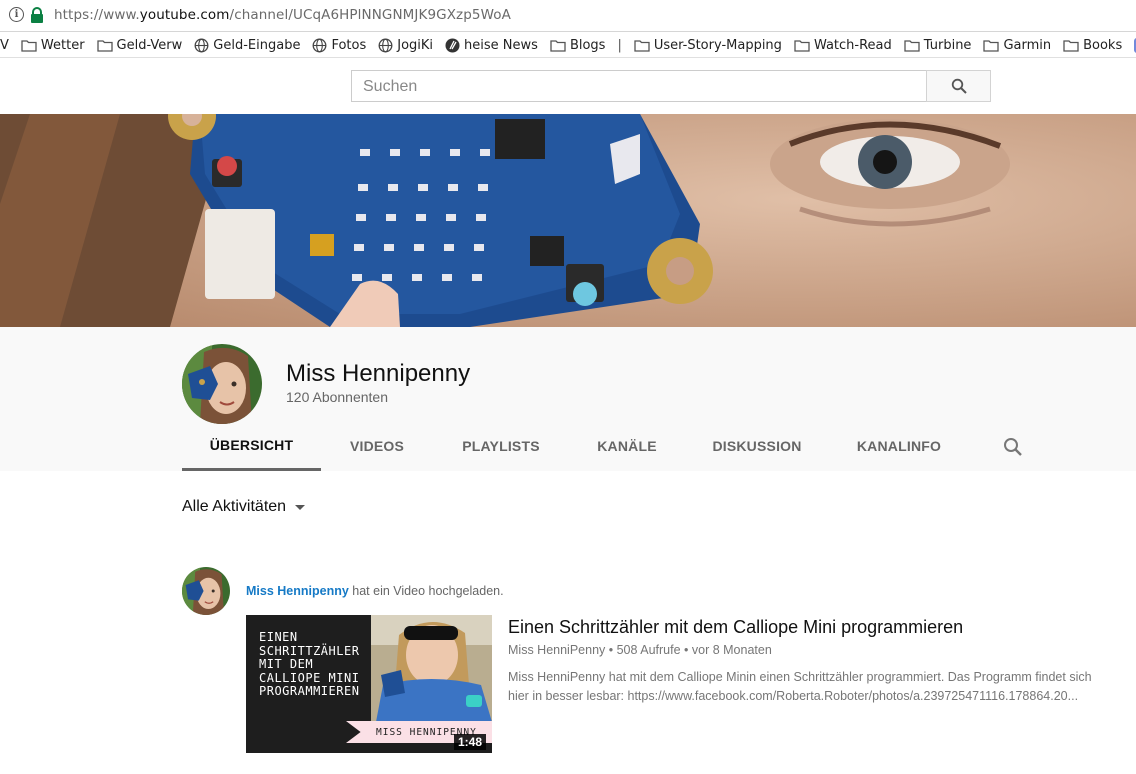 This screenshot has width=1136, height=774. I want to click on bookmark-wetter: Wetter, so click(53, 45).